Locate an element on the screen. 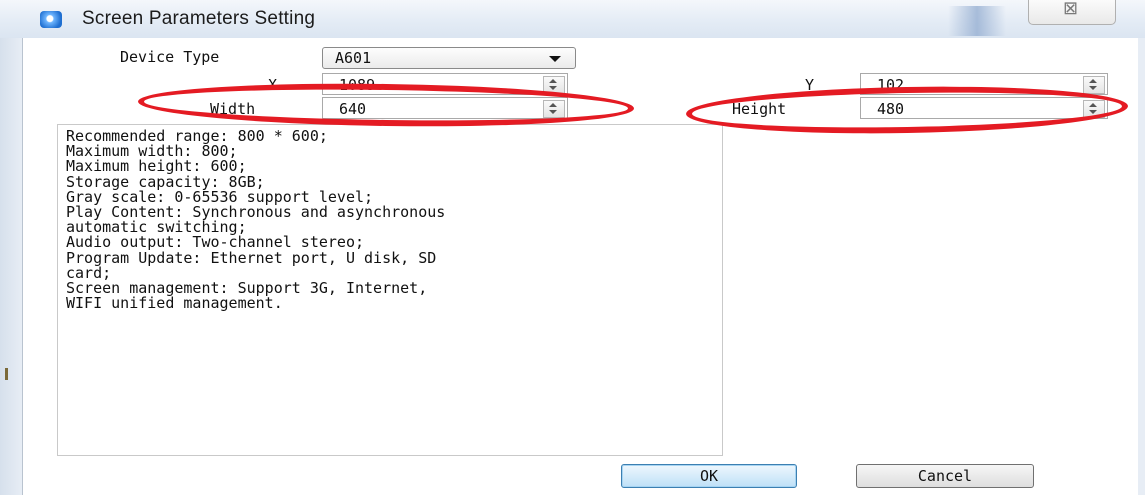  height-spinner is located at coordinates (1094, 109).